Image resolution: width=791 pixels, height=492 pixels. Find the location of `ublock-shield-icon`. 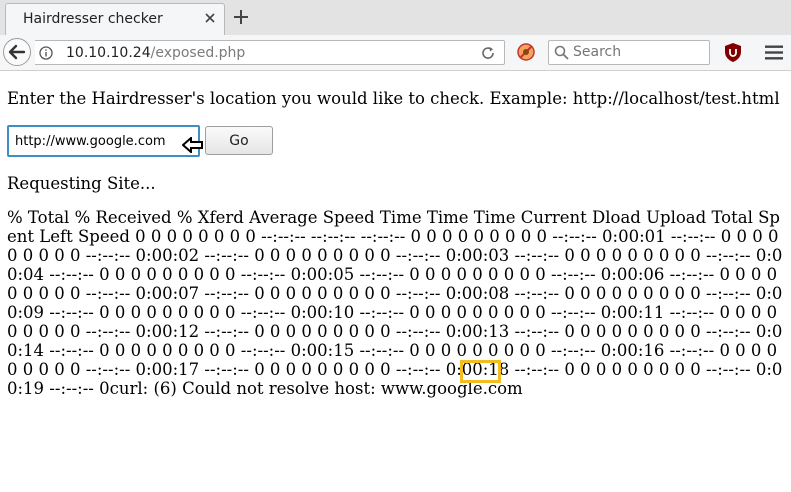

ublock-shield-icon is located at coordinates (733, 52).